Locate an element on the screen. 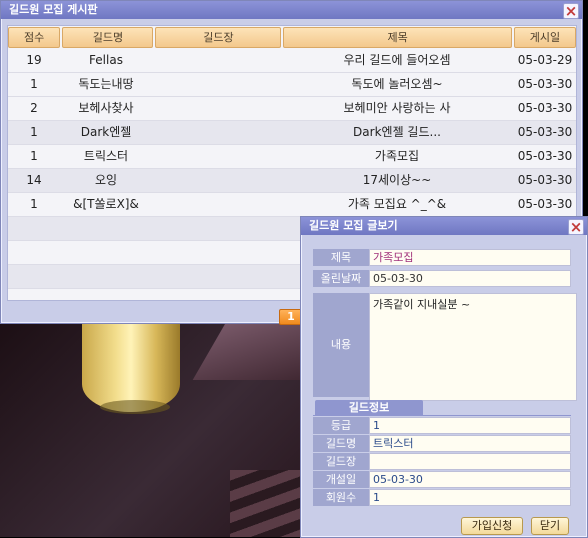 The width and height of the screenshot is (588, 538). detail-title-bar: 길드원 모집 글보기 × is located at coordinates (444, 226).